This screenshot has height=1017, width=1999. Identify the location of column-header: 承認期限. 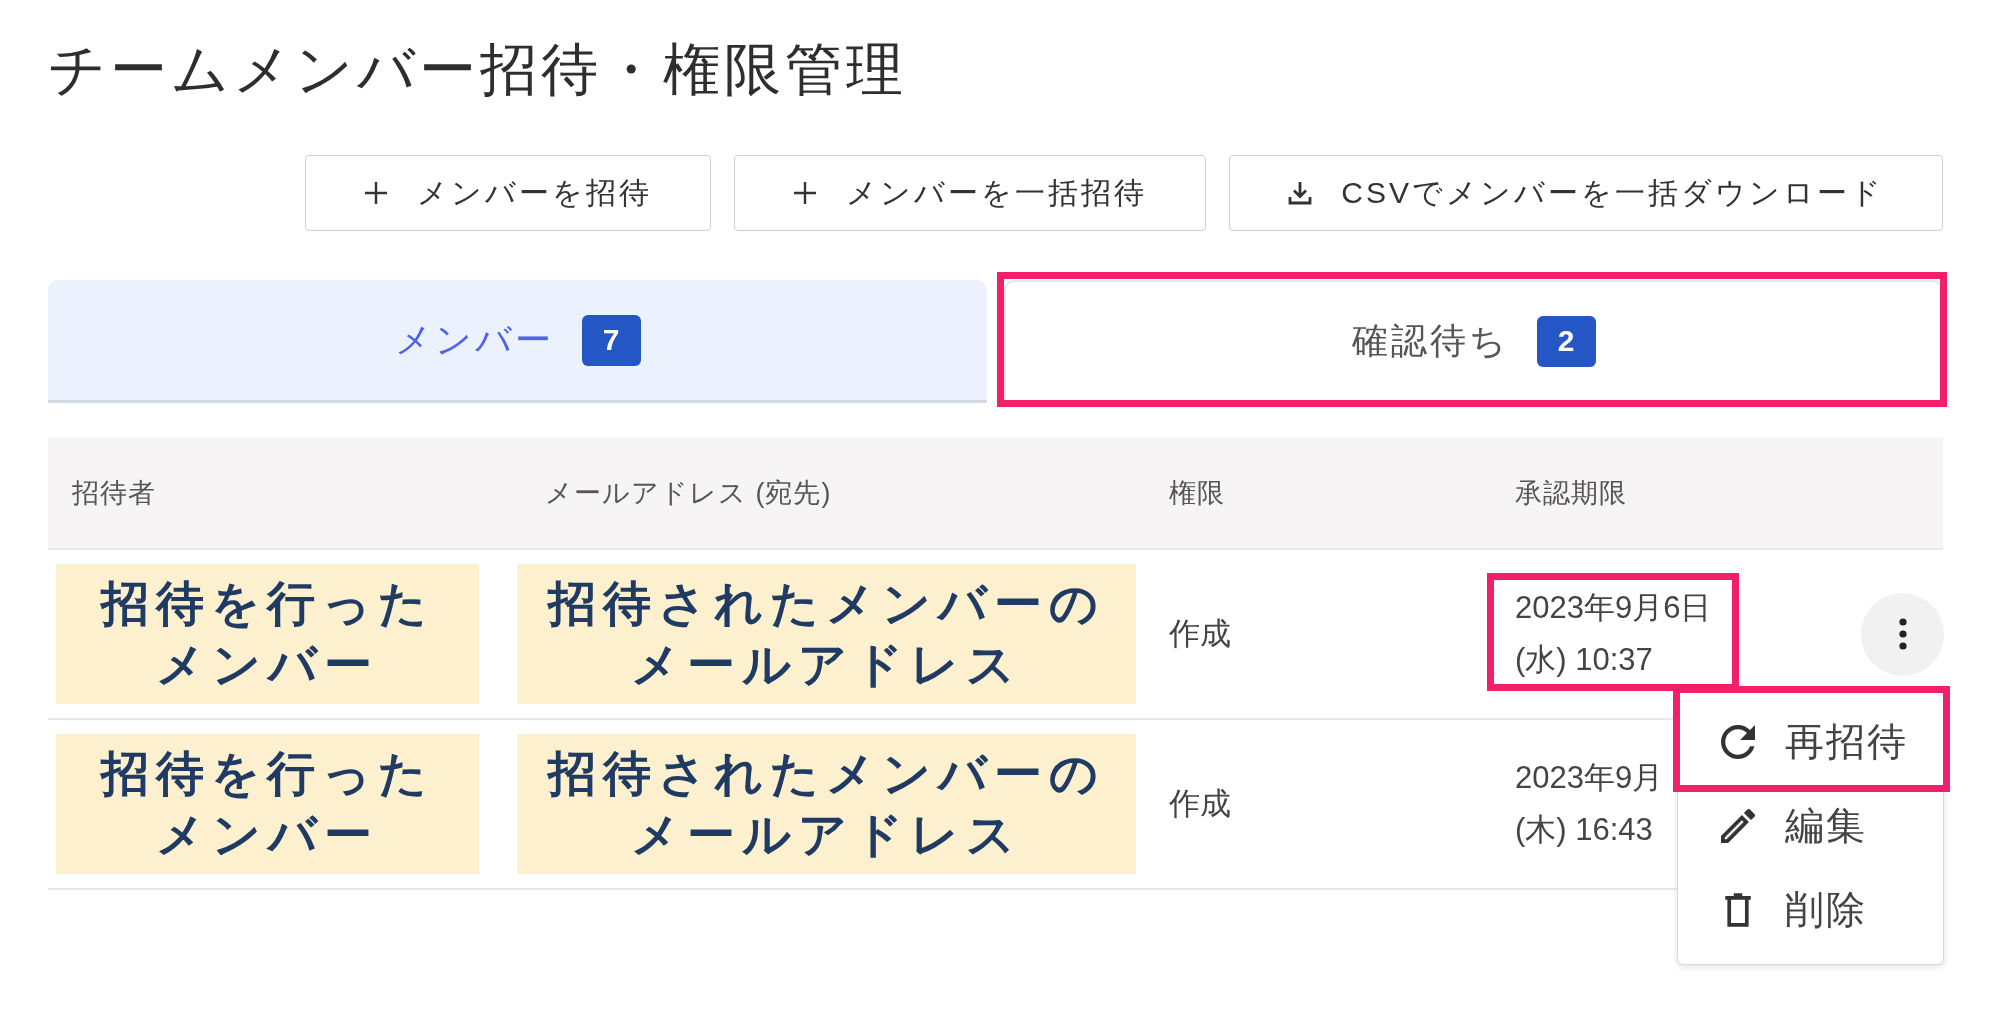
(1571, 493).